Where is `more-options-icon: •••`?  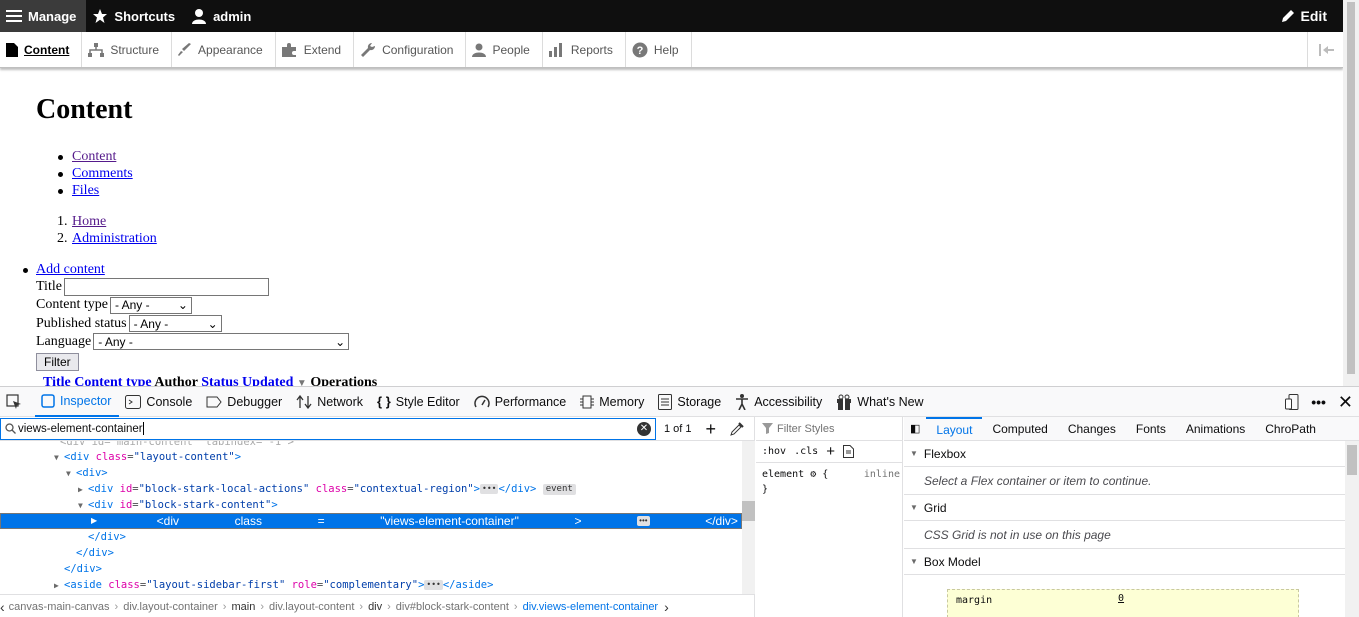 more-options-icon: ••• is located at coordinates (1318, 402).